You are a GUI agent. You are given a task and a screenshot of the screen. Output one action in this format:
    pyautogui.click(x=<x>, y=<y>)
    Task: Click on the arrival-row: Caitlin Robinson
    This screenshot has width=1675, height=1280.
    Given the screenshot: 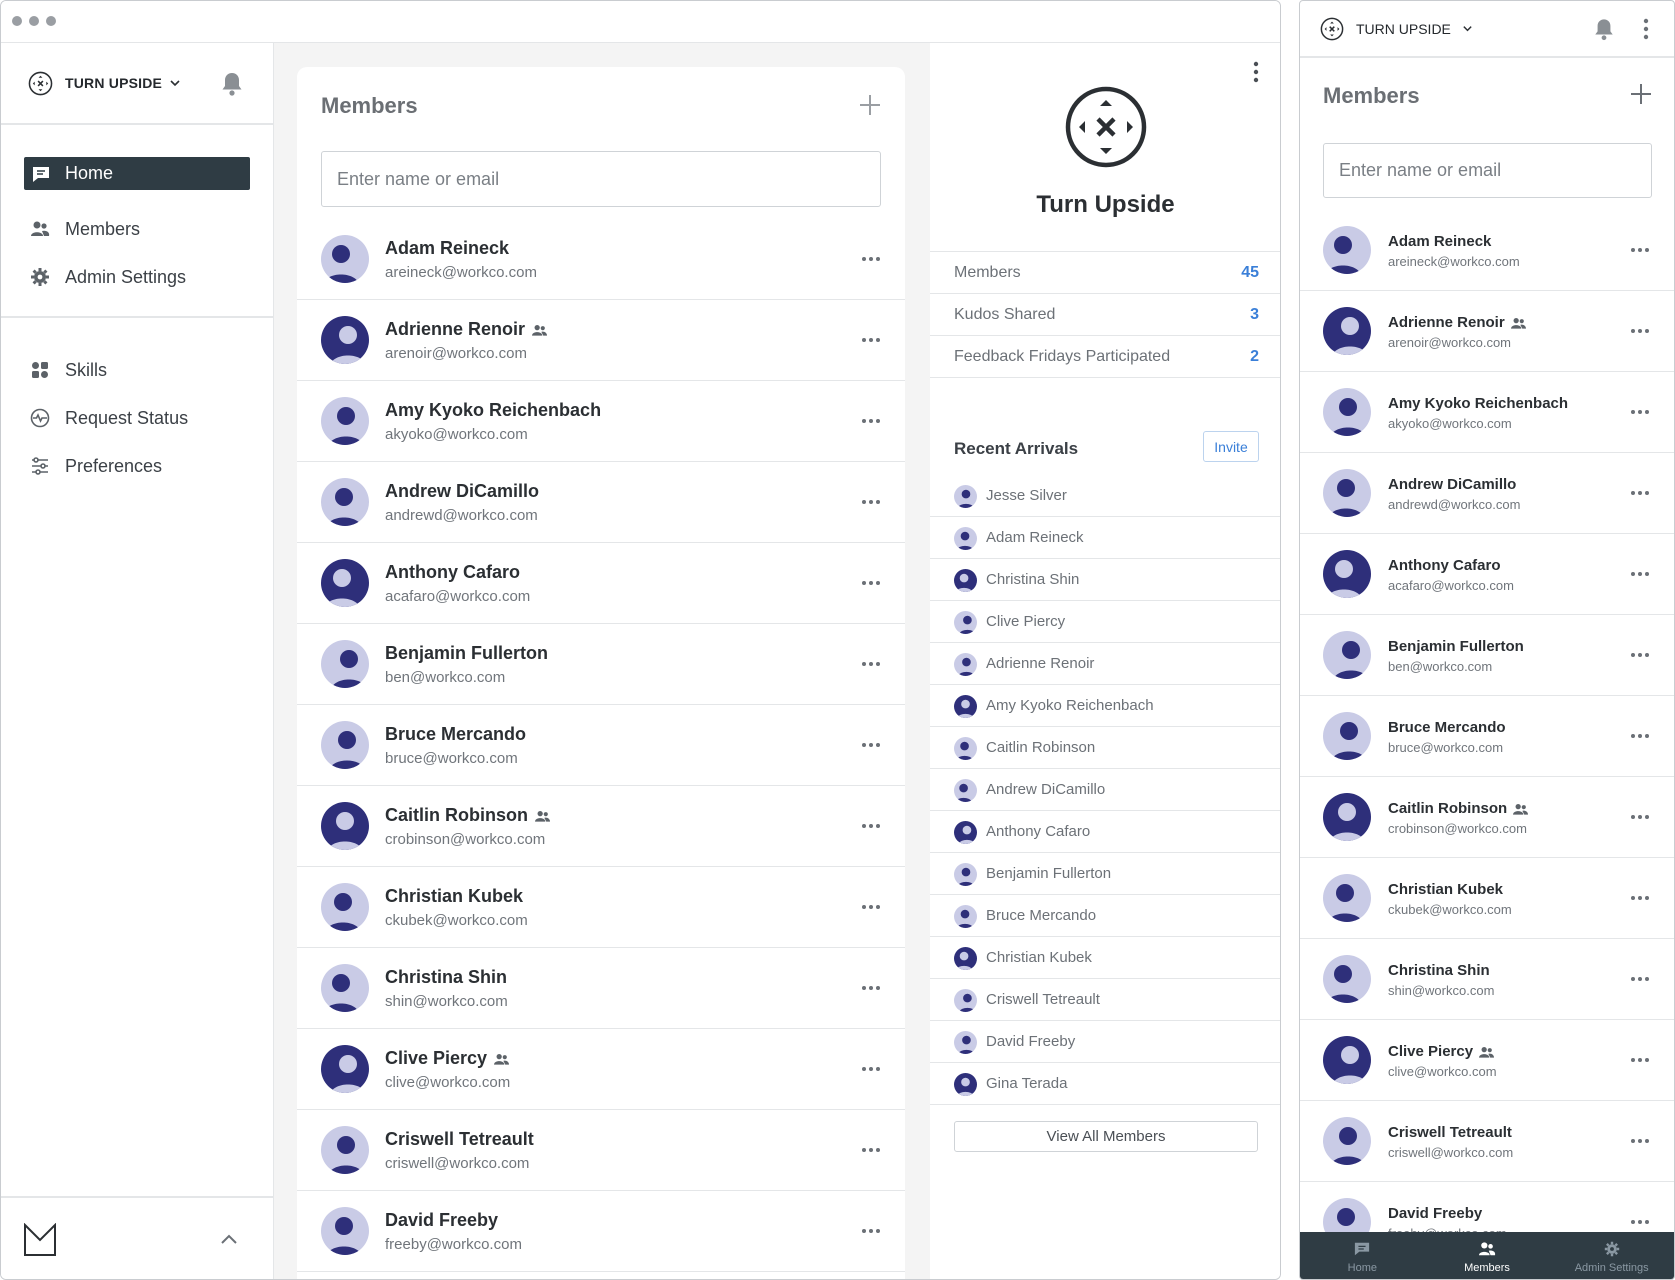 What is the action you would take?
    pyautogui.click(x=1105, y=748)
    